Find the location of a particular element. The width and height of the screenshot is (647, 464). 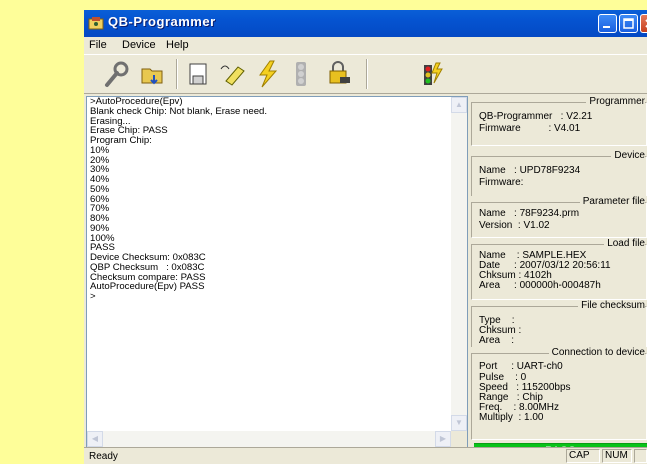

log-line: > is located at coordinates (93, 296).